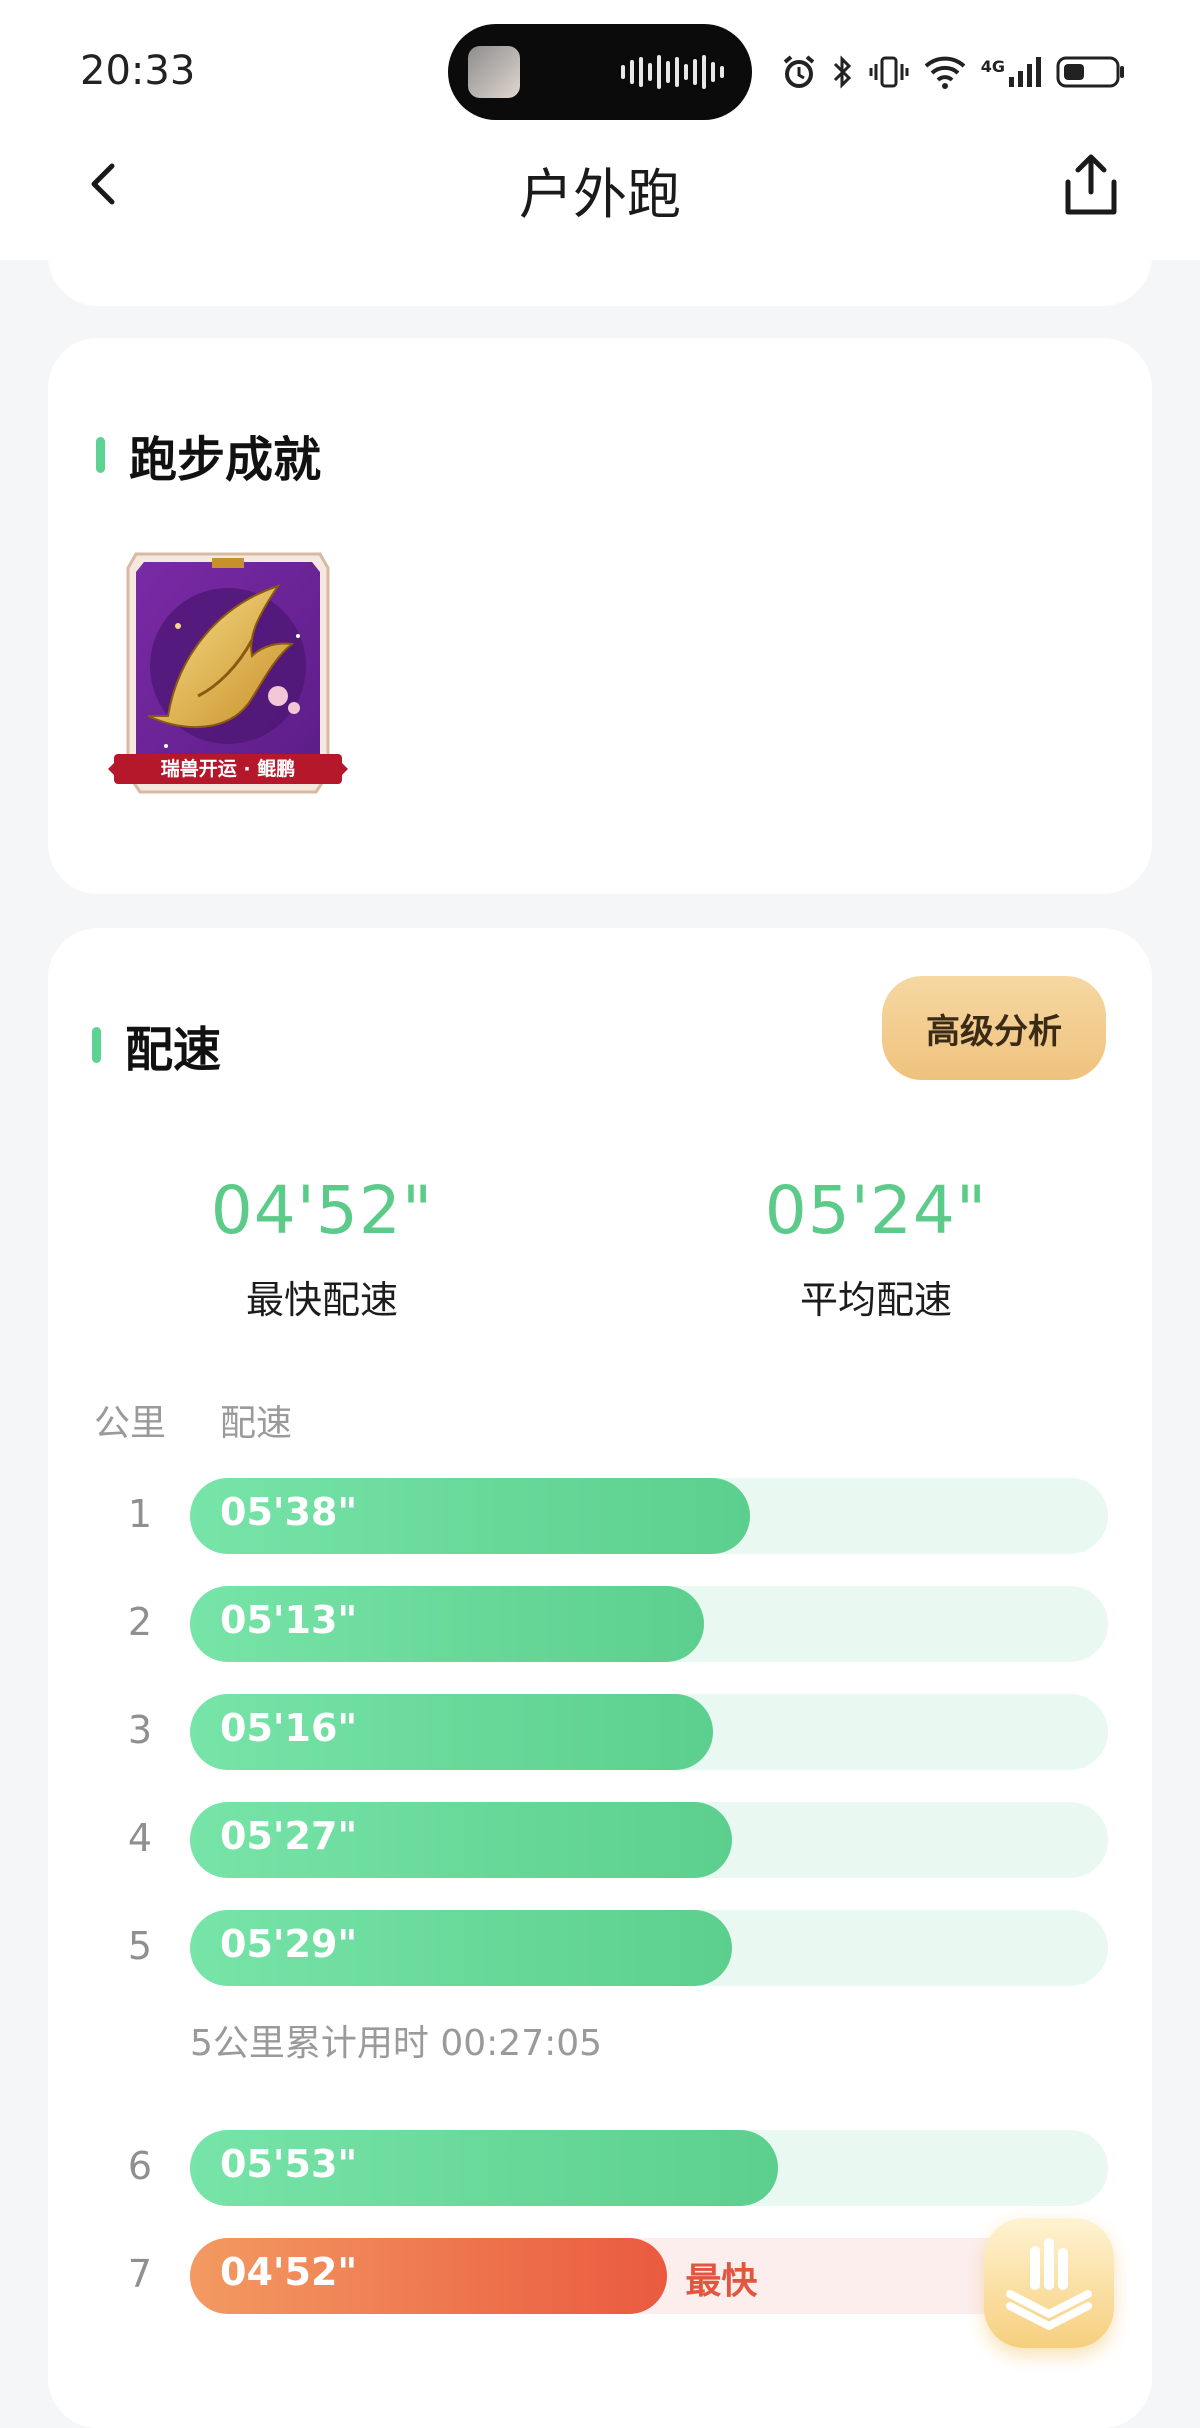 This screenshot has width=1200, height=2428. What do you see at coordinates (140, 1838) in the screenshot?
I see `split-km: 4` at bounding box center [140, 1838].